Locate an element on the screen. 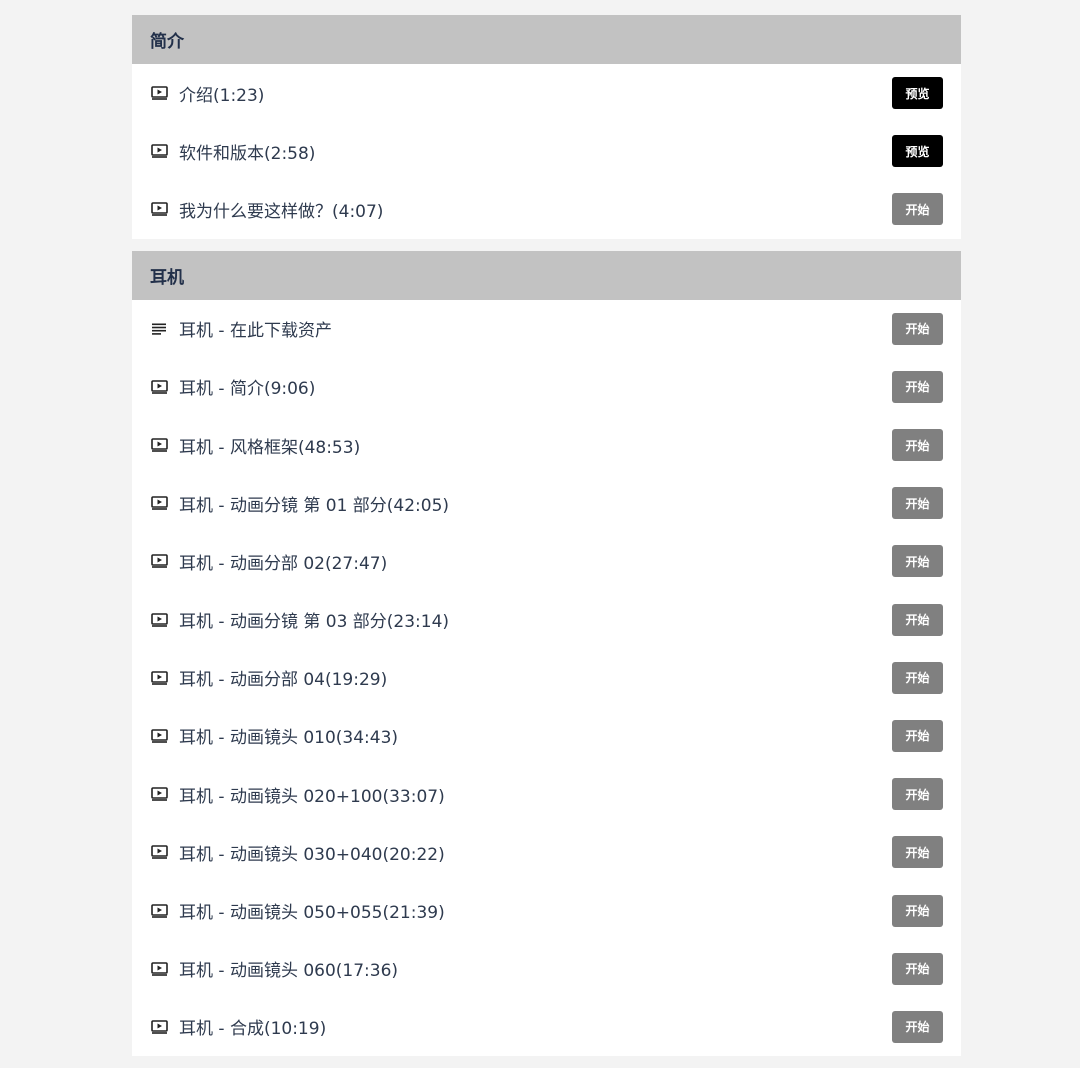  lecture-title: 耳机 - 简介(9:06) is located at coordinates (247, 389).